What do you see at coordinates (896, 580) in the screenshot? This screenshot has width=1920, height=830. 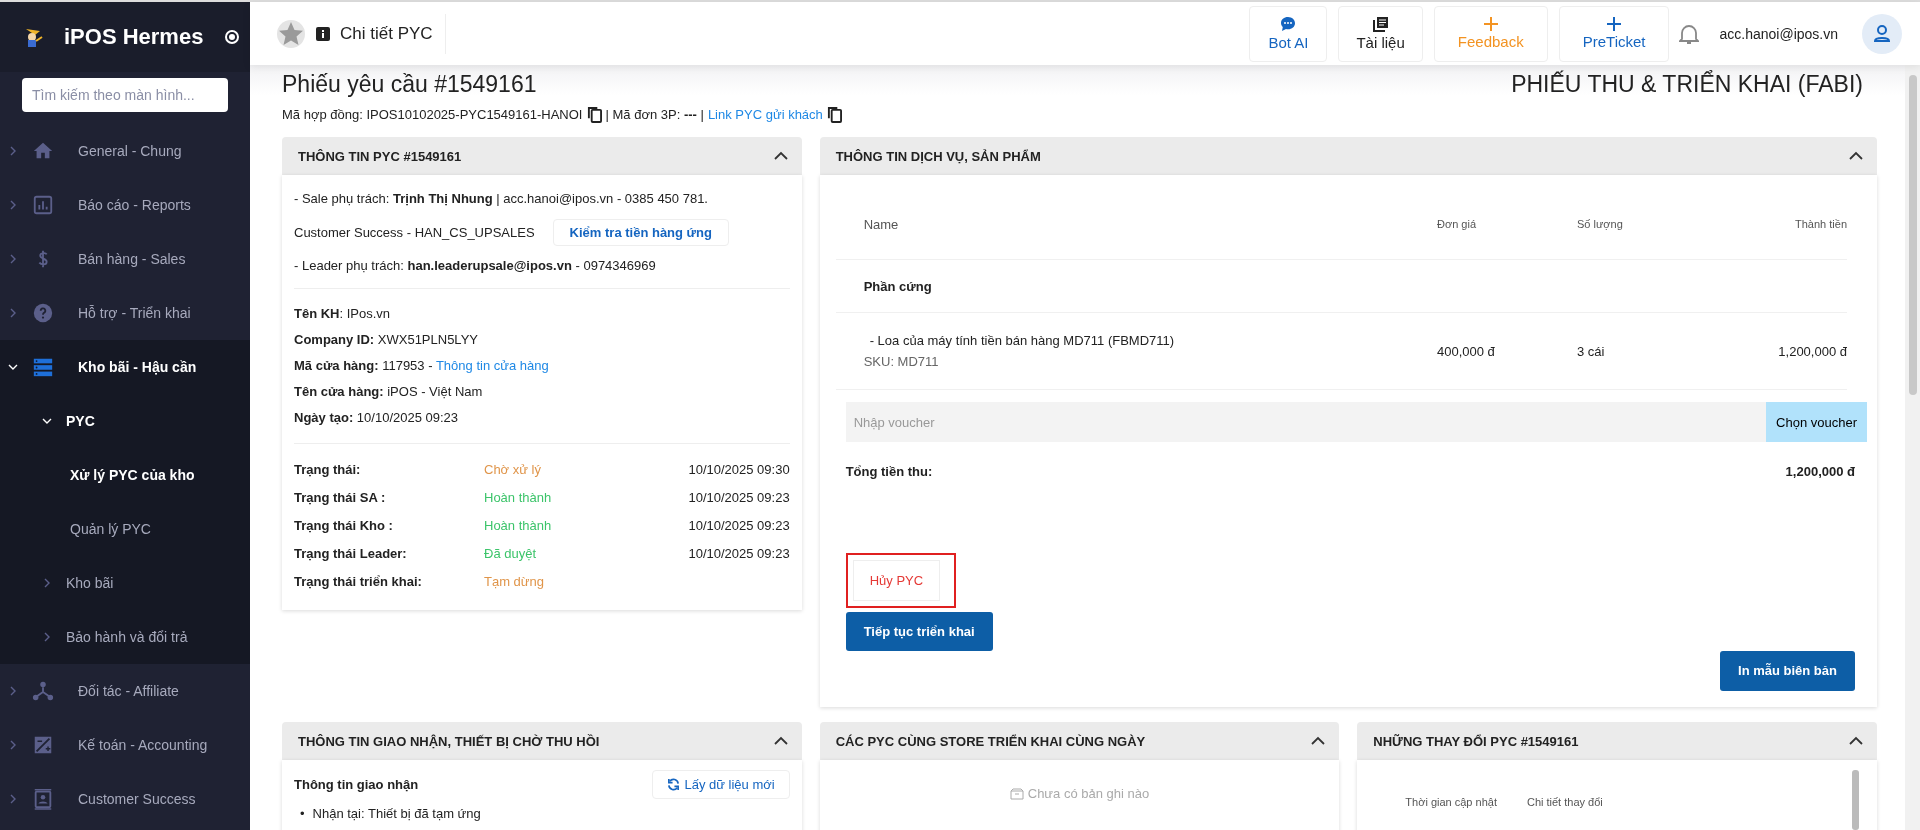 I see `cancel-button: Hủy PYC` at bounding box center [896, 580].